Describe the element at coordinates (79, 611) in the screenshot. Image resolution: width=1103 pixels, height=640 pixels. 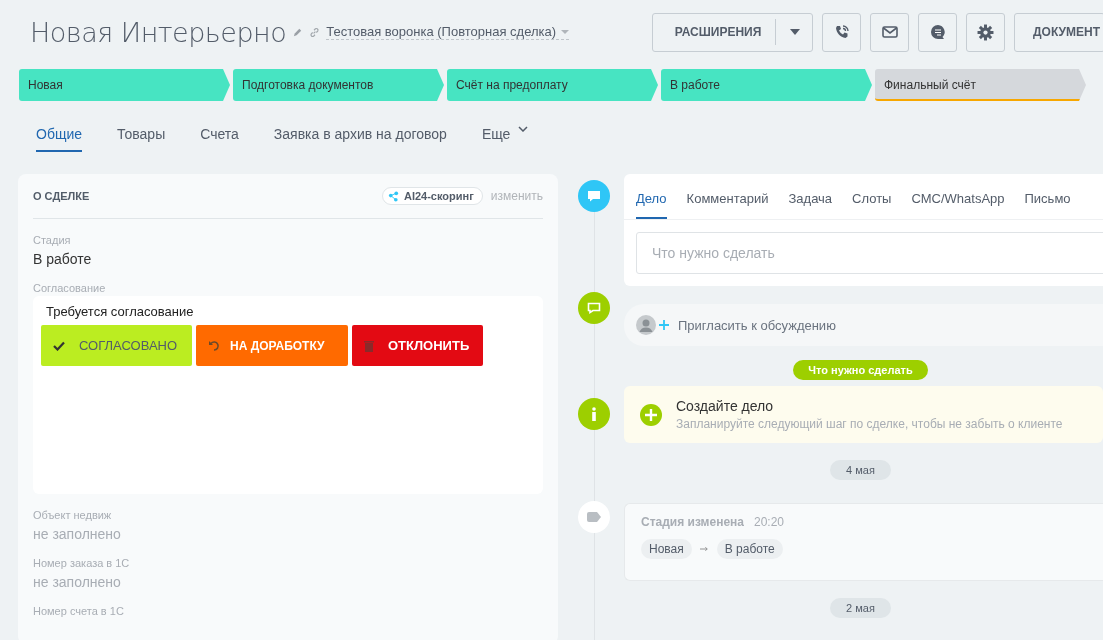
I see `field-label: Номер счета в 1С` at that location.